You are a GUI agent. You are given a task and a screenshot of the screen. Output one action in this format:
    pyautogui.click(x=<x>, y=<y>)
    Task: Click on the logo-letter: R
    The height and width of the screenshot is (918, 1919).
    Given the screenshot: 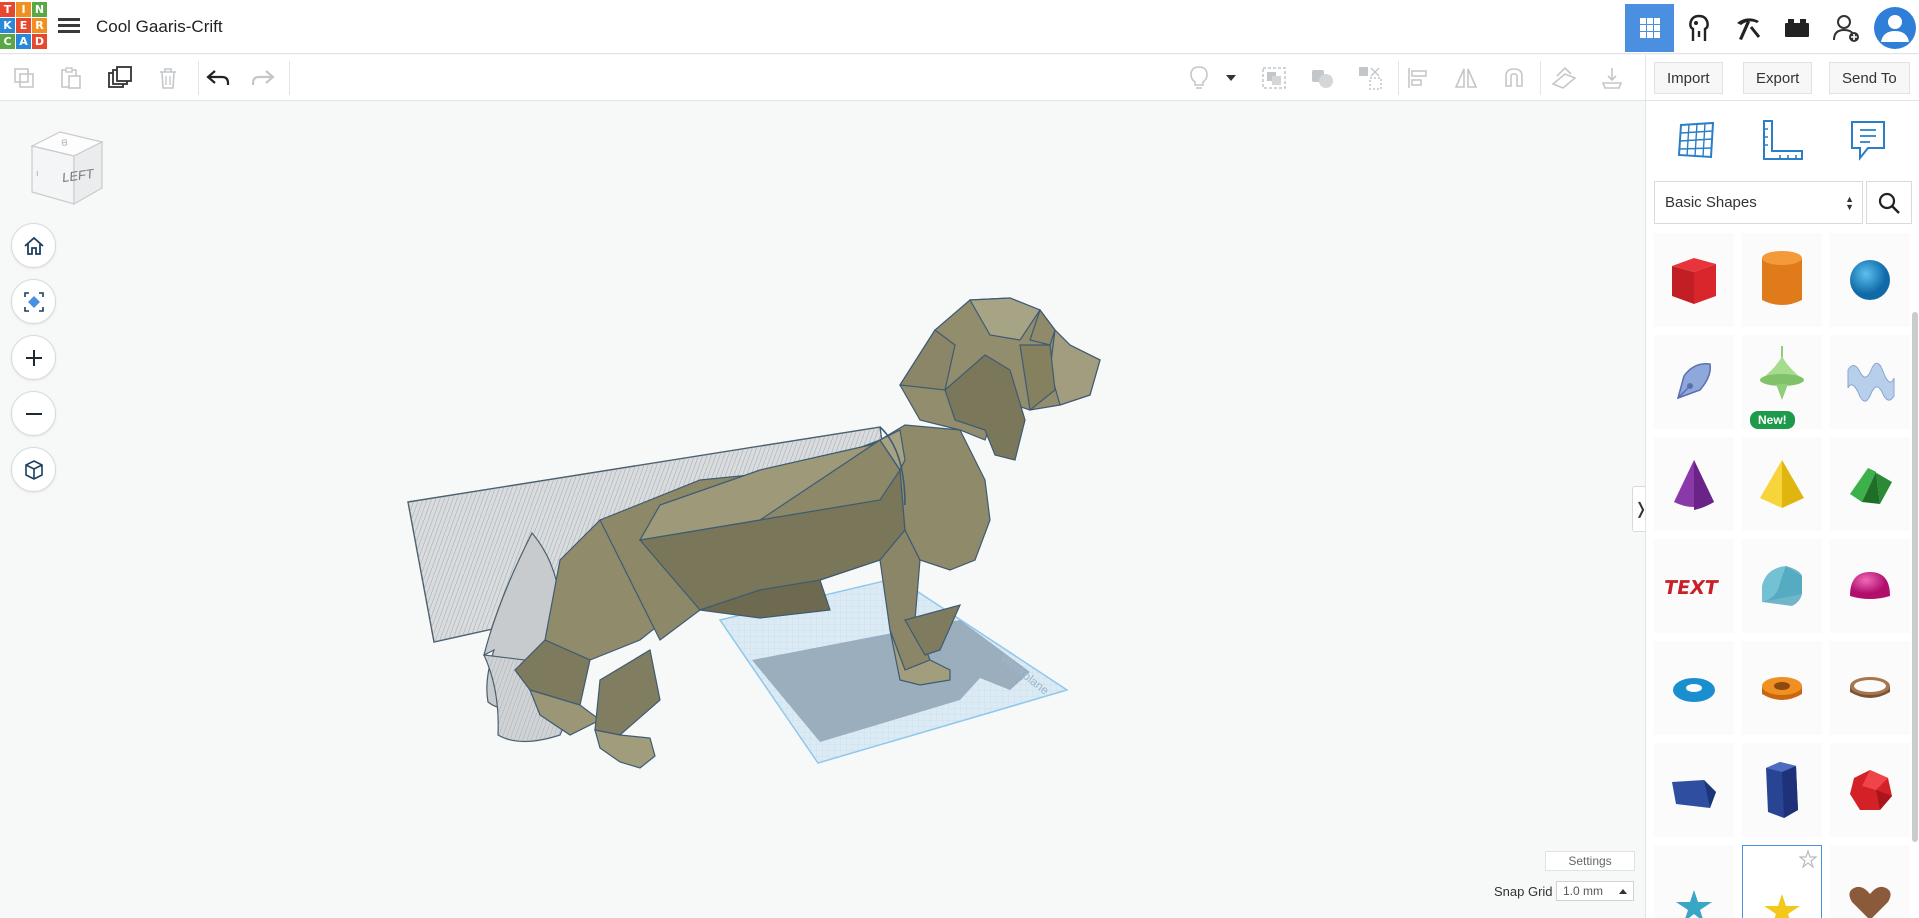 What is the action you would take?
    pyautogui.click(x=39, y=25)
    